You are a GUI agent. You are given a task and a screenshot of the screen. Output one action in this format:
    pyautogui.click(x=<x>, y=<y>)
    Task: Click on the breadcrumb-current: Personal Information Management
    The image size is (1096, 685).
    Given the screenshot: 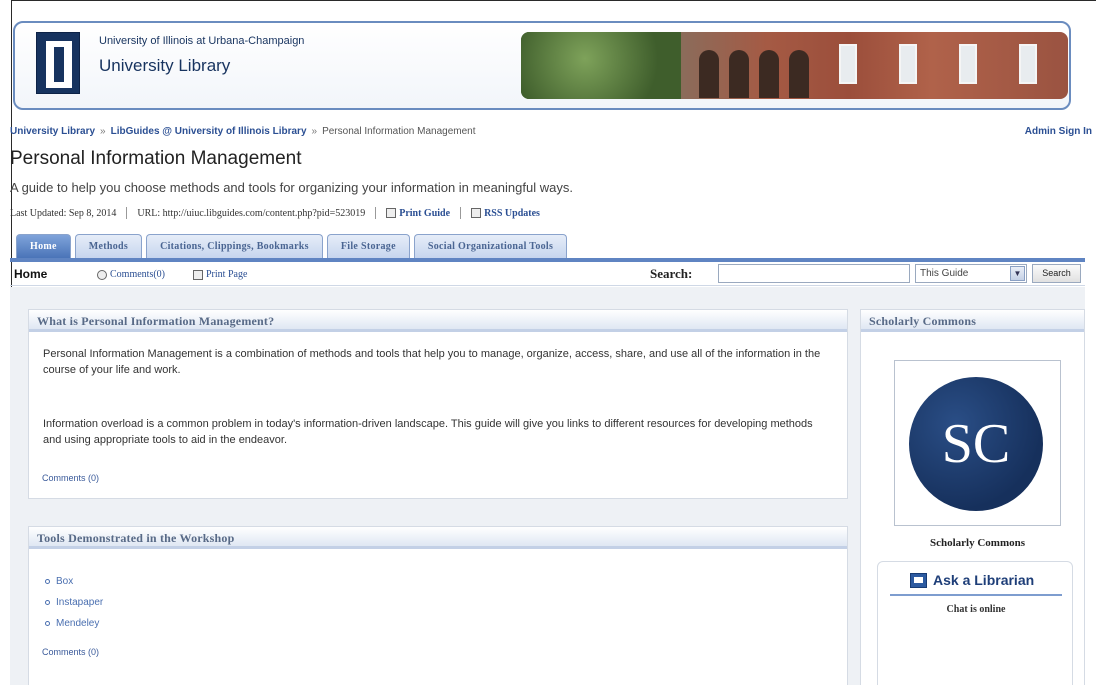 What is the action you would take?
    pyautogui.click(x=399, y=131)
    